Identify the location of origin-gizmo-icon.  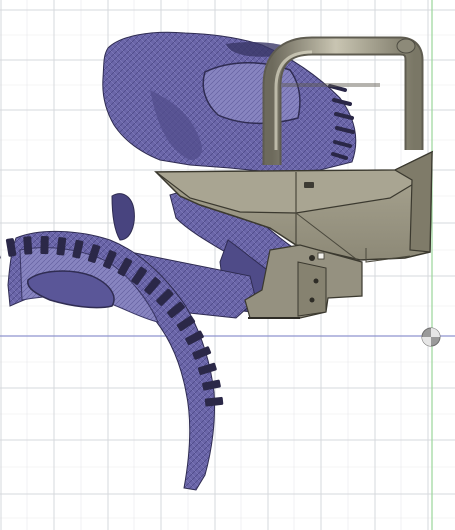
(431, 337).